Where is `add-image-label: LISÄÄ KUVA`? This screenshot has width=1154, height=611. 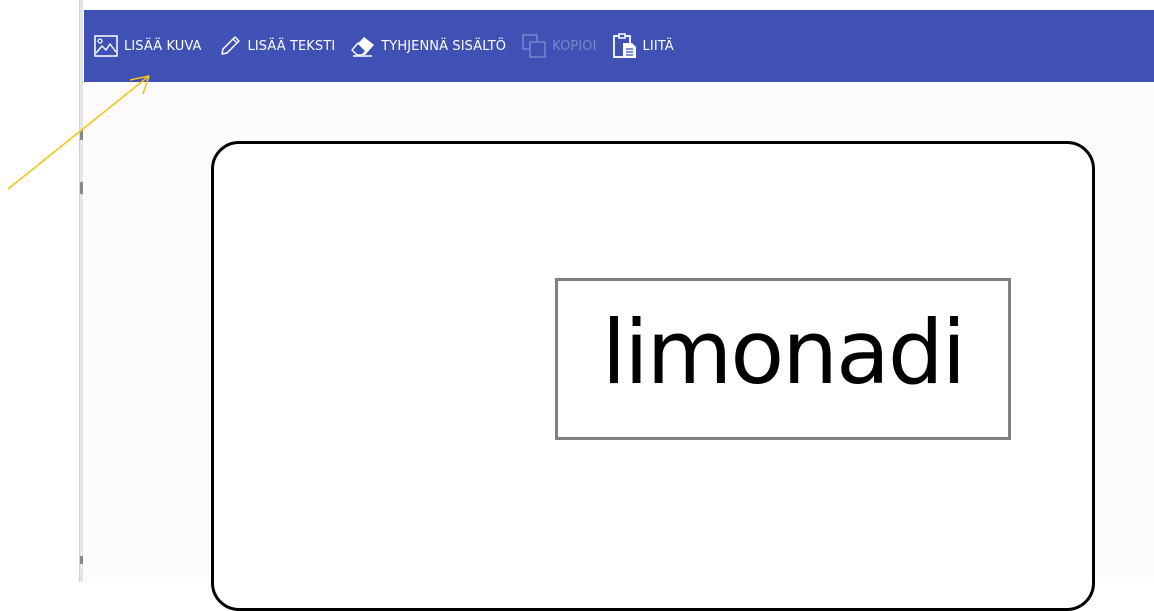
add-image-label: LISÄÄ KUVA is located at coordinates (163, 46).